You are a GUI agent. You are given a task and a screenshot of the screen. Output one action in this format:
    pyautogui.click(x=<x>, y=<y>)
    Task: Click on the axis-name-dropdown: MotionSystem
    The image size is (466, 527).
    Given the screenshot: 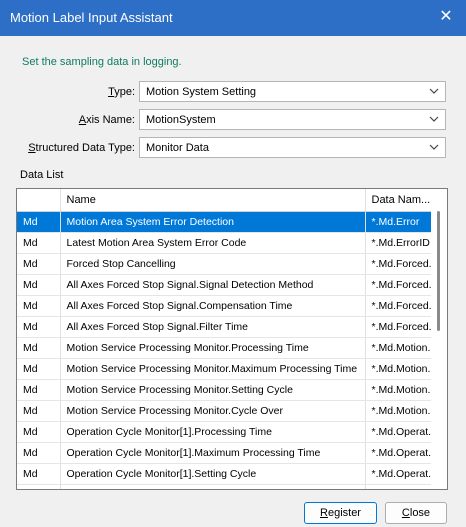 What is the action you would take?
    pyautogui.click(x=292, y=119)
    